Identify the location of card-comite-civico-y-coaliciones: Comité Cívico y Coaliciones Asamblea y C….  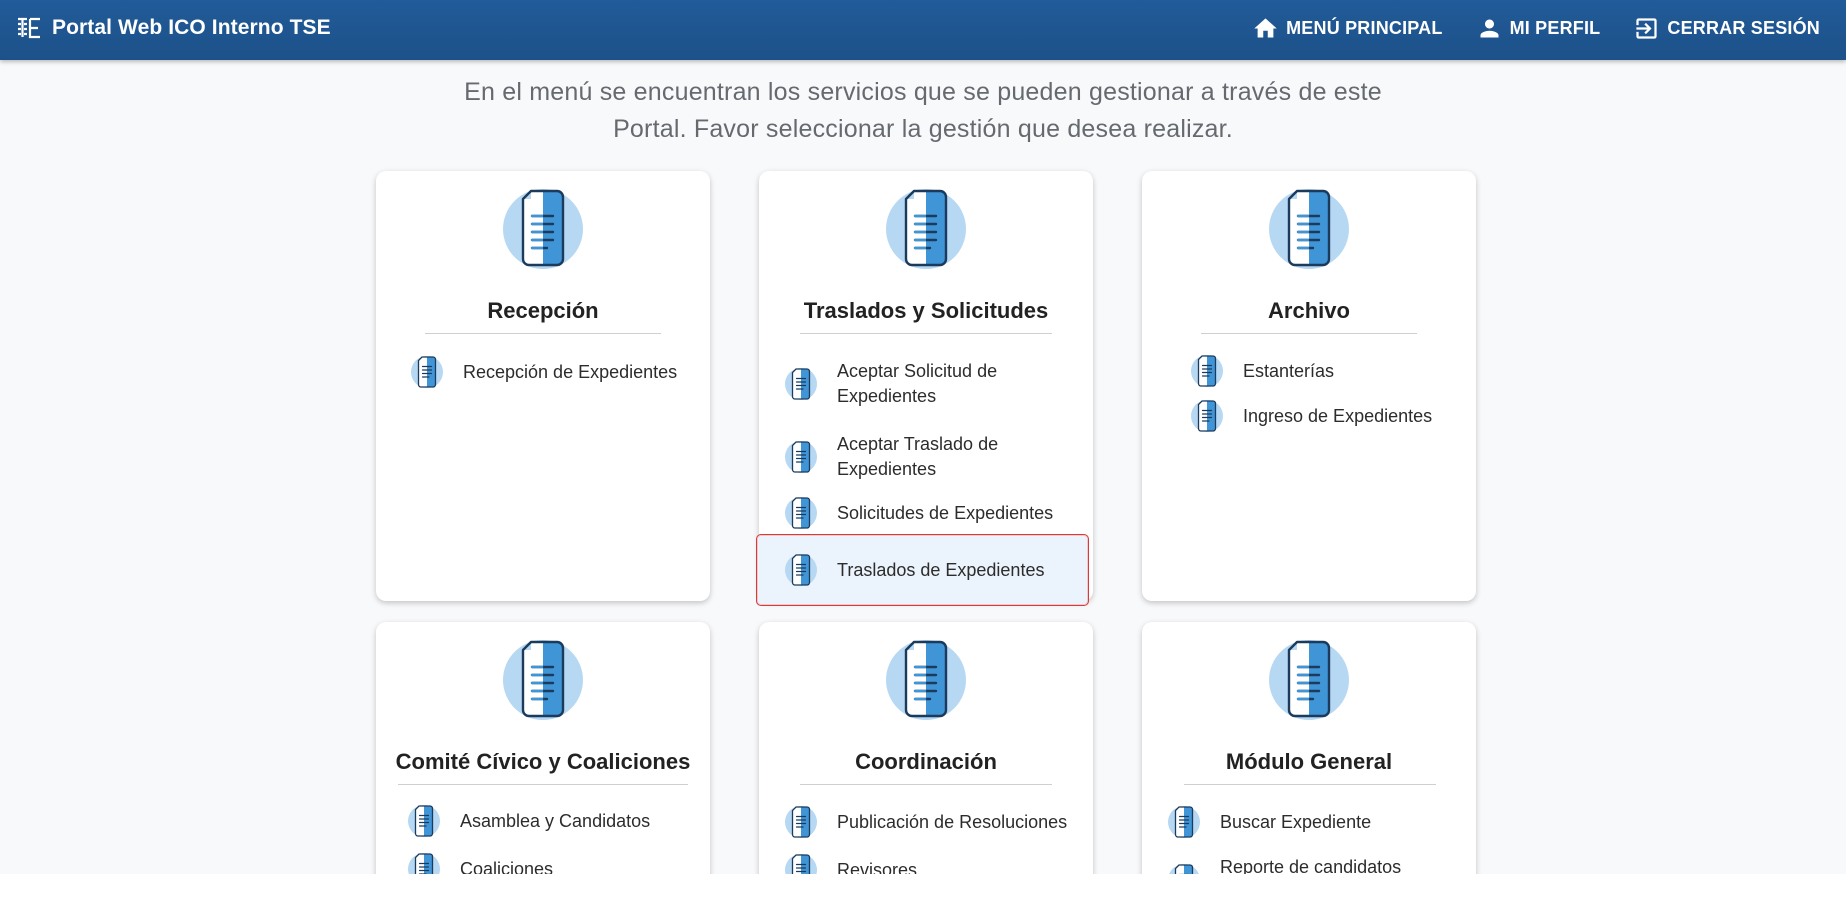
(543, 748).